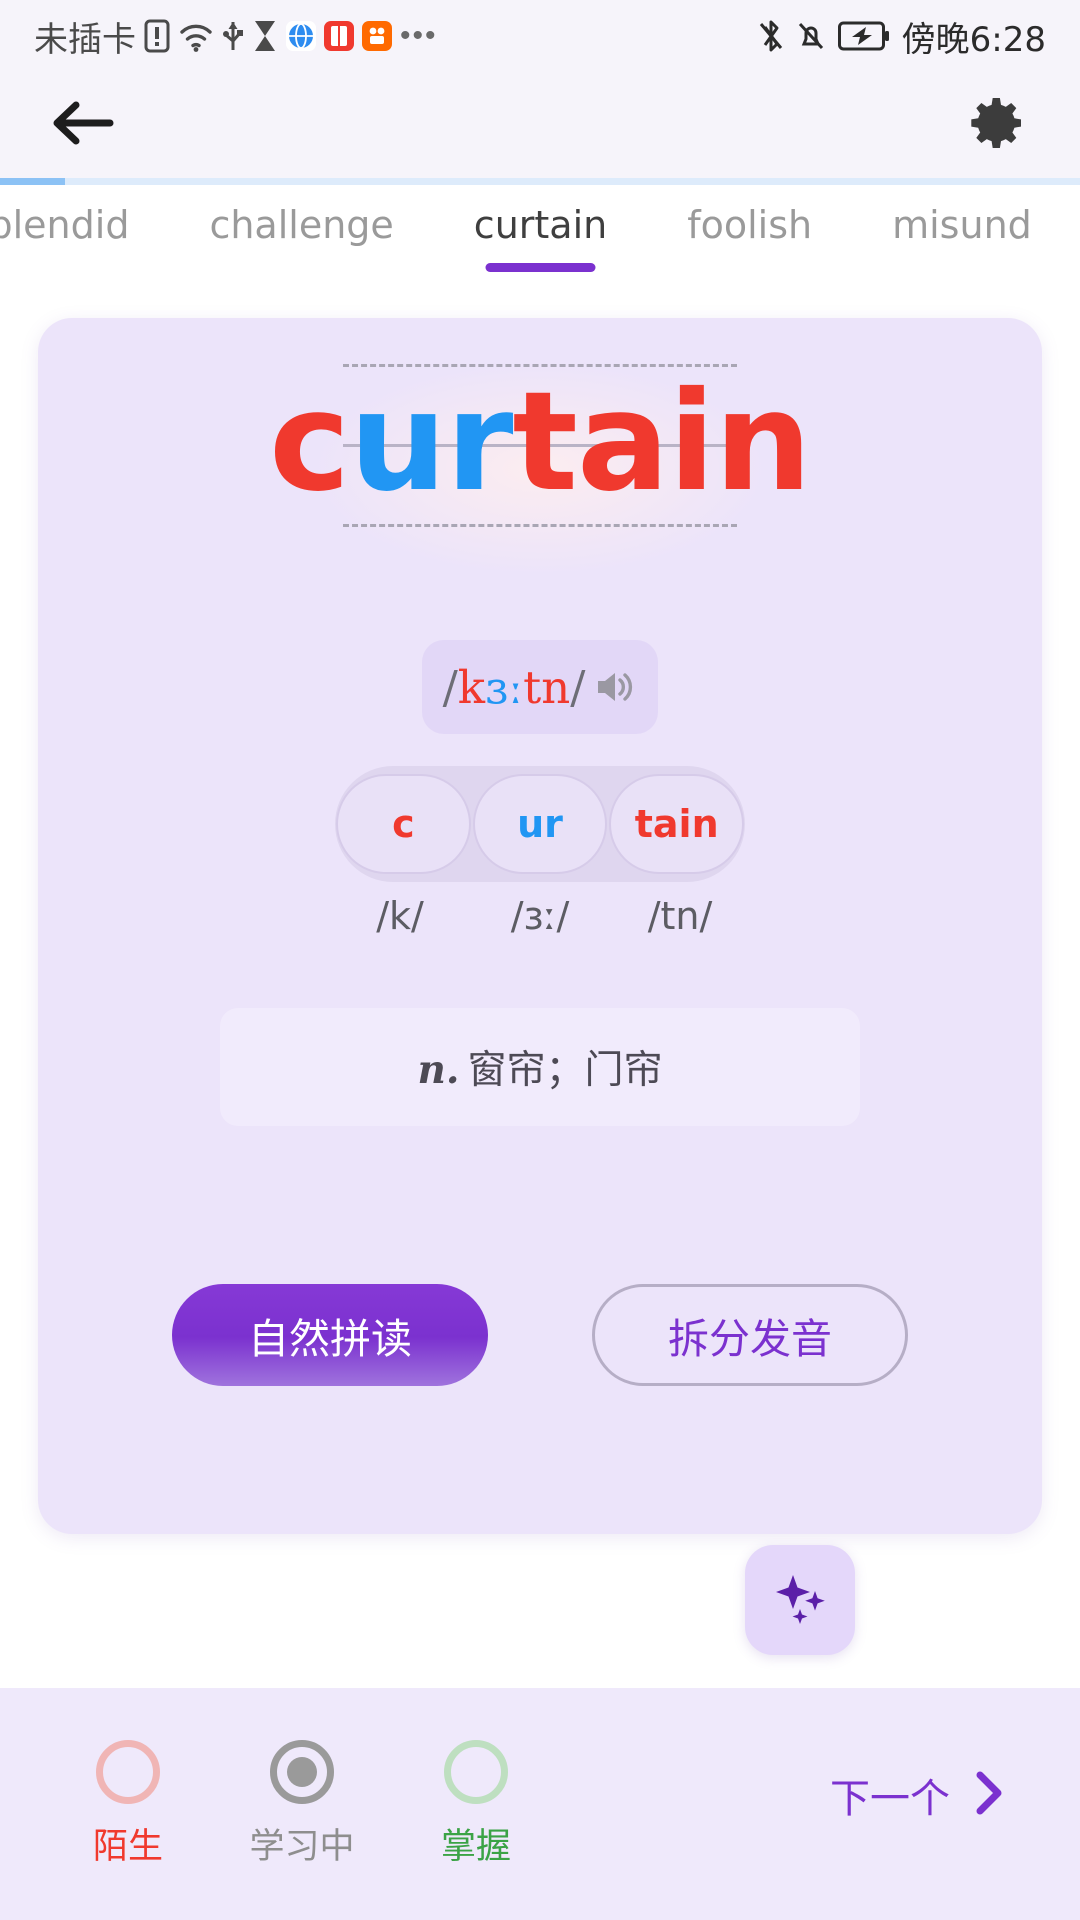  I want to click on hourglass-icon, so click(265, 36).